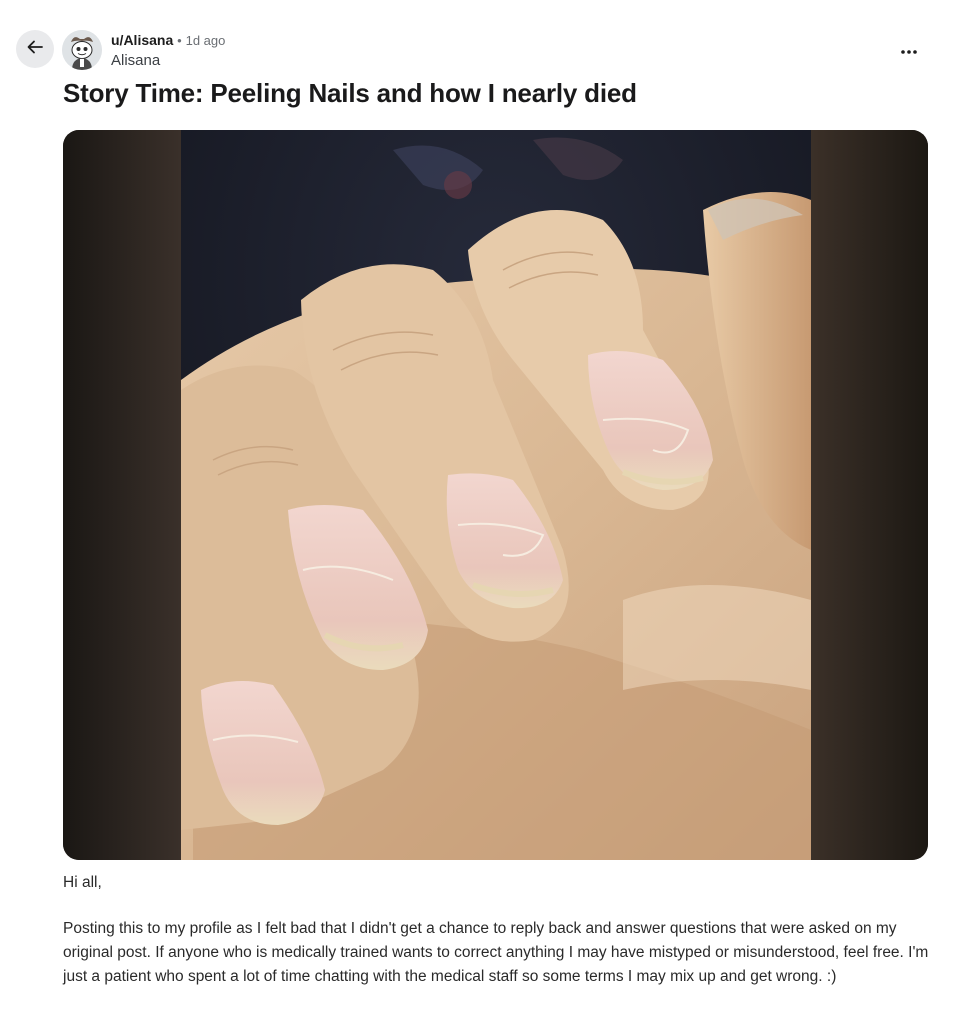 Image resolution: width=960 pixels, height=1011 pixels. I want to click on avatar, so click(82, 50).